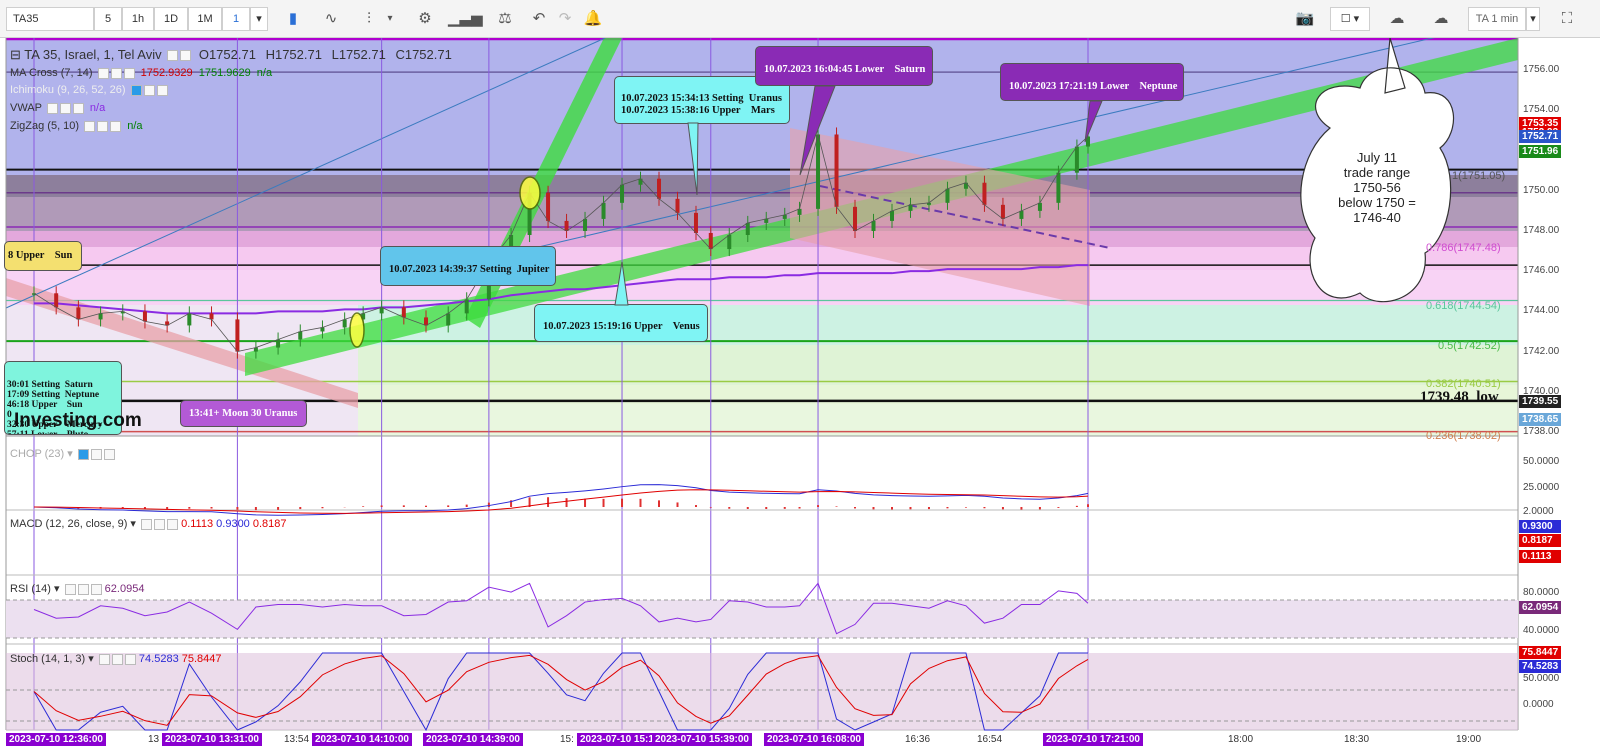 Image resolution: width=1600 pixels, height=746 pixels. Describe the element at coordinates (293, 19) in the screenshot. I see `candle-type-icon: ▮` at that location.